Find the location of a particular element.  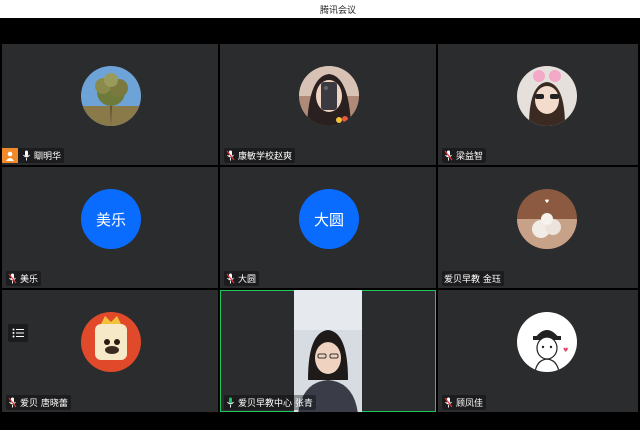

participant-tile-speaking: 爱贝早教中心 张青 is located at coordinates (328, 351).